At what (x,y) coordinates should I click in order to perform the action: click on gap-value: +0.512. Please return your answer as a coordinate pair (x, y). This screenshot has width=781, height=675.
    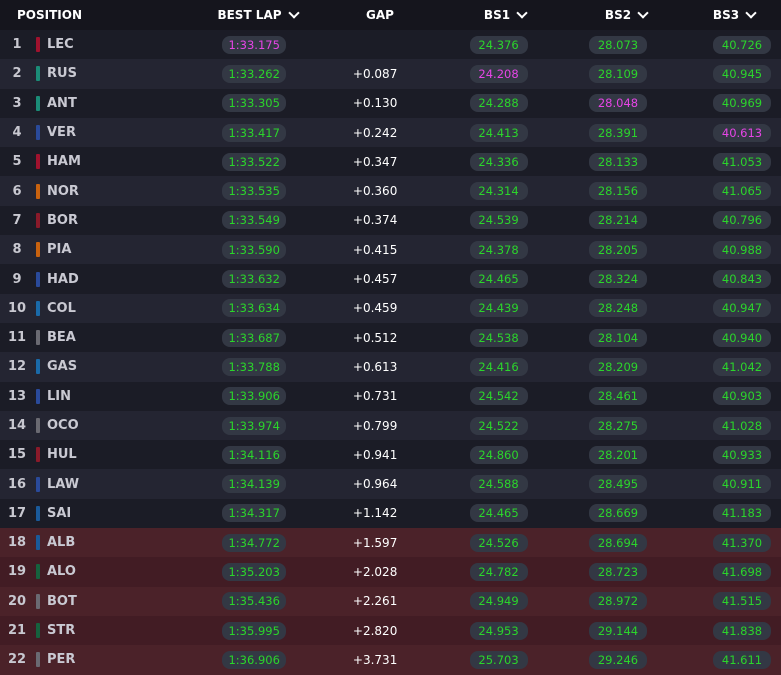
    Looking at the image, I should click on (375, 337).